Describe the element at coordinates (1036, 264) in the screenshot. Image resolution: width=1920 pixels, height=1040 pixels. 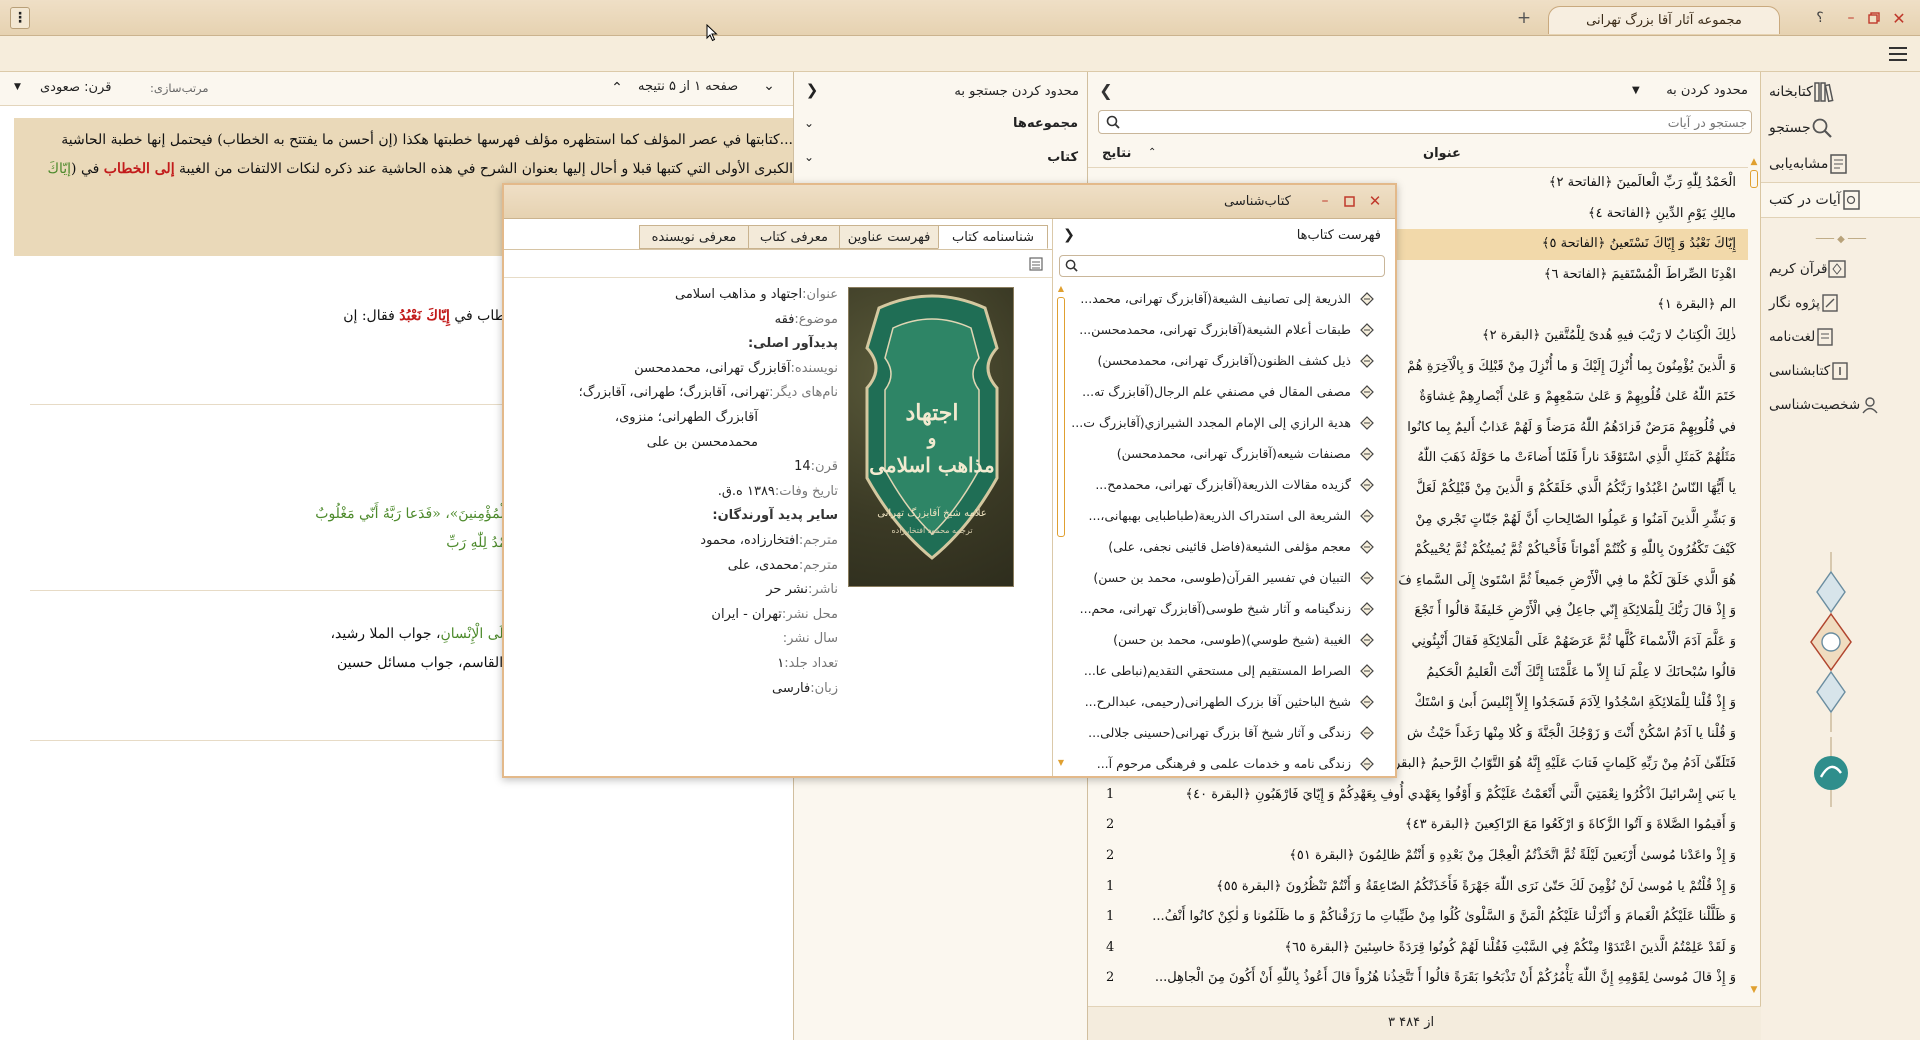
I see `export-icon` at that location.